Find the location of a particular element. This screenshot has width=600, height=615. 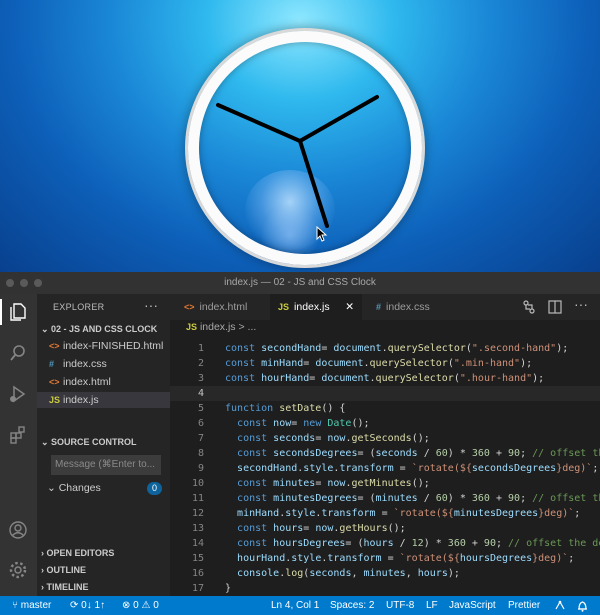

code-line: 17} is located at coordinates (385, 588).